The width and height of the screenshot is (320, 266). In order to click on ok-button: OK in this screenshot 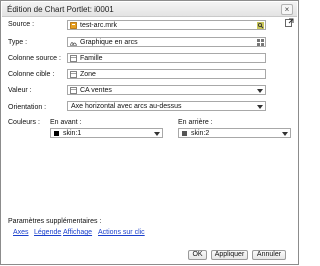, I will do `click(197, 255)`.